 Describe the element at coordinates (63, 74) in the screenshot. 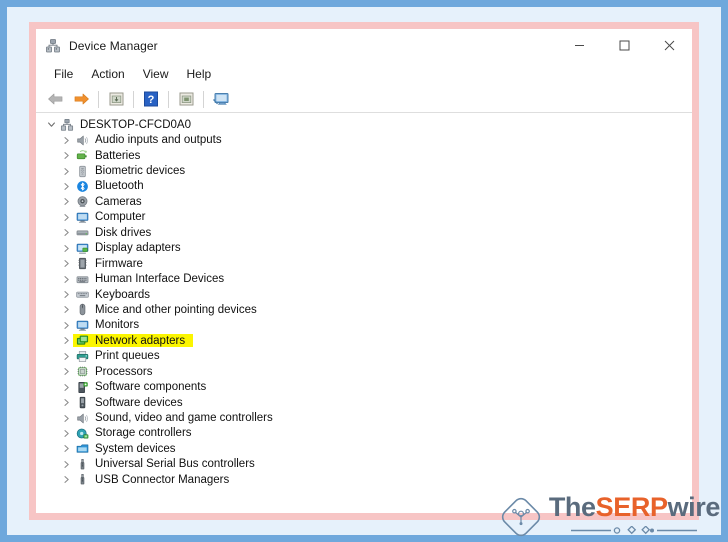

I see `menu-item-file: File` at that location.